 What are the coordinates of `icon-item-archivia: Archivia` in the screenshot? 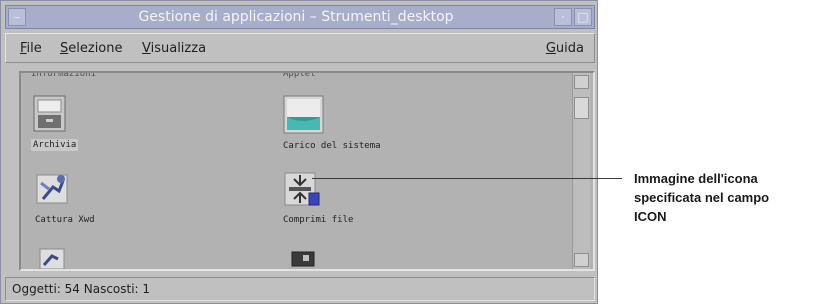 It's located at (55, 123).